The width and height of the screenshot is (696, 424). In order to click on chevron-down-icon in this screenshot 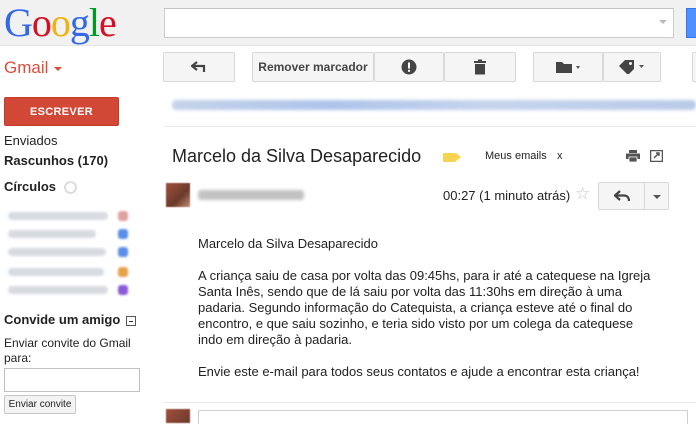, I will do `click(58, 68)`.